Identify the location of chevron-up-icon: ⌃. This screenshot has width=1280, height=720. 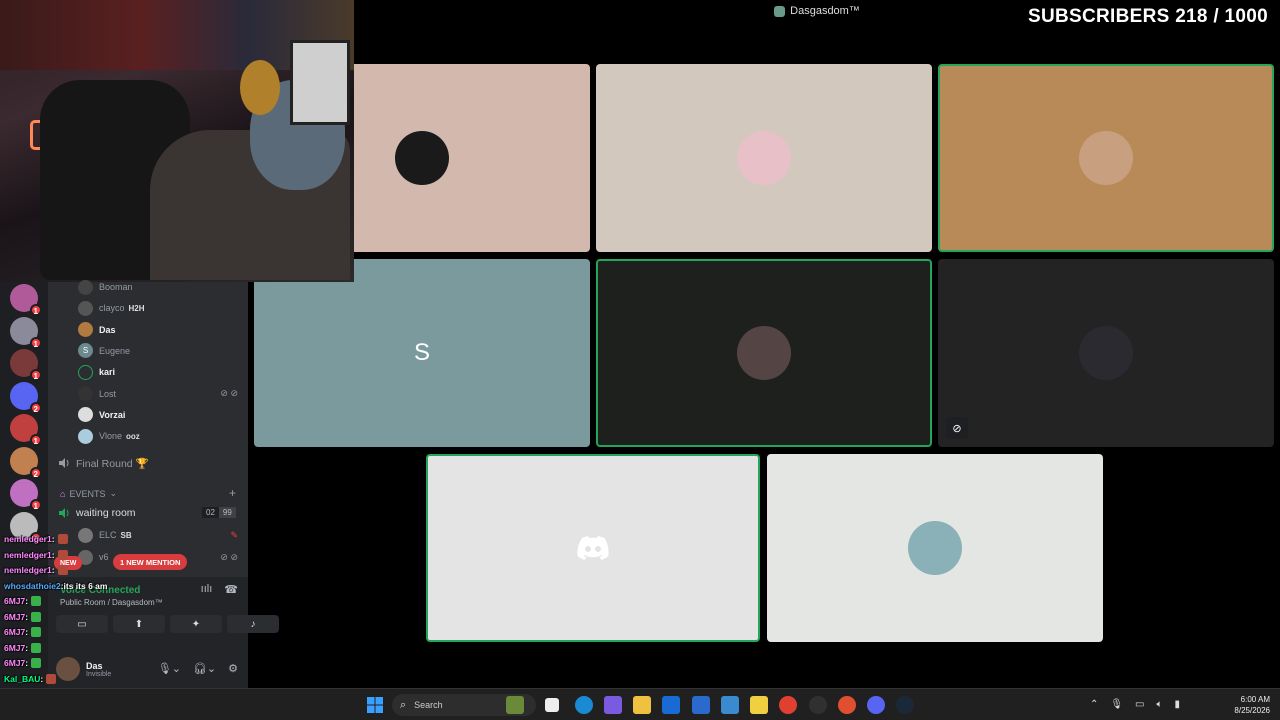
(1094, 704).